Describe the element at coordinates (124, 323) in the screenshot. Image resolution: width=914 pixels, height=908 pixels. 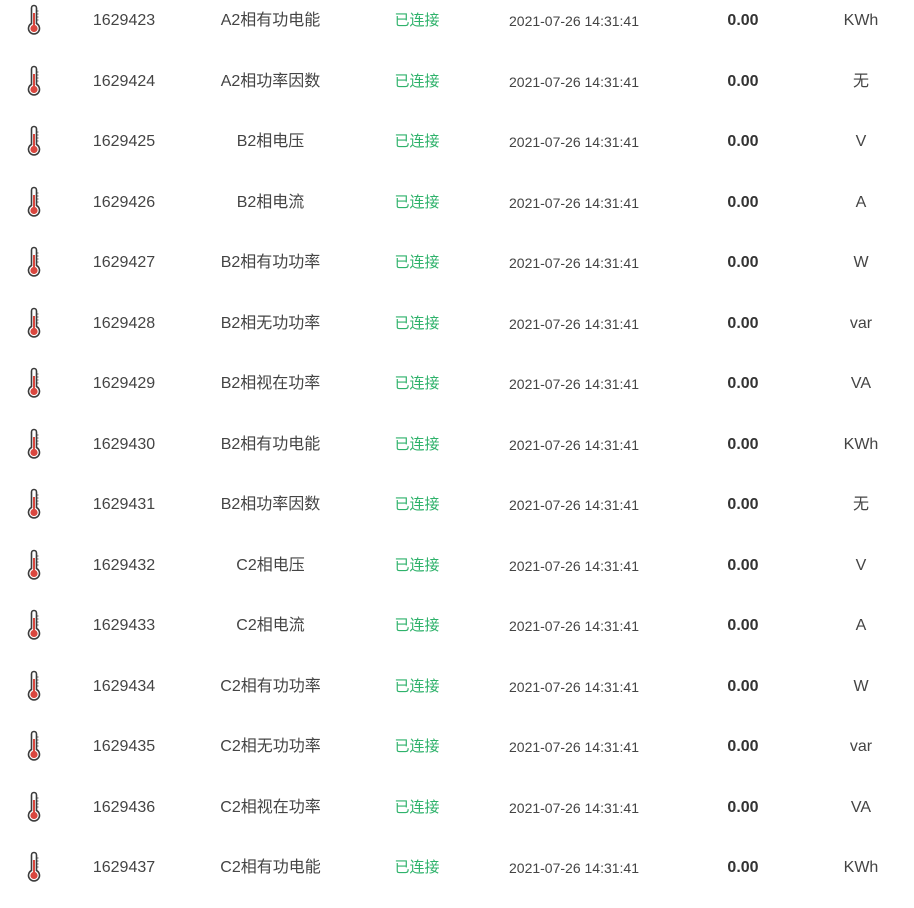
I see `sensor-id: 1629428` at that location.